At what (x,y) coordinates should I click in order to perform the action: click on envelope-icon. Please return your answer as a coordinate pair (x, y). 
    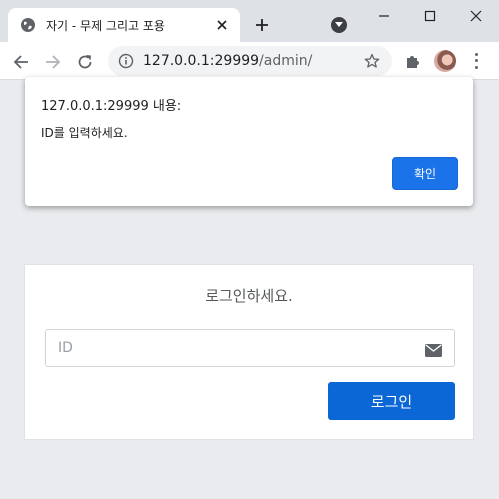
    Looking at the image, I should click on (433, 349).